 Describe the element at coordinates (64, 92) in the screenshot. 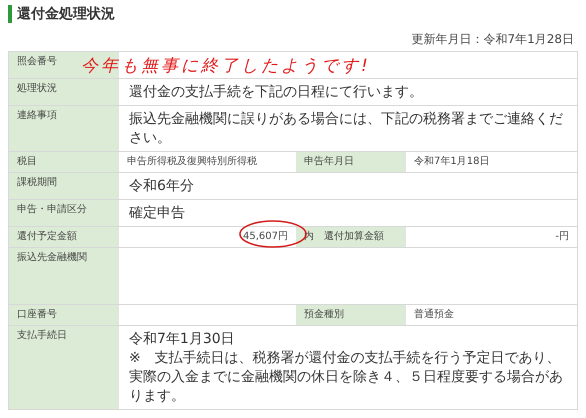

I see `field-label: 処理状況` at that location.